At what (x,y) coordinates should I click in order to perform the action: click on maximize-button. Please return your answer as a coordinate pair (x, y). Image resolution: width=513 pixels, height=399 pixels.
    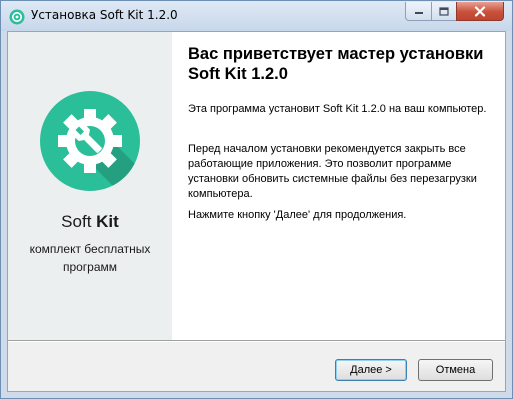
    Looking at the image, I should click on (444, 11).